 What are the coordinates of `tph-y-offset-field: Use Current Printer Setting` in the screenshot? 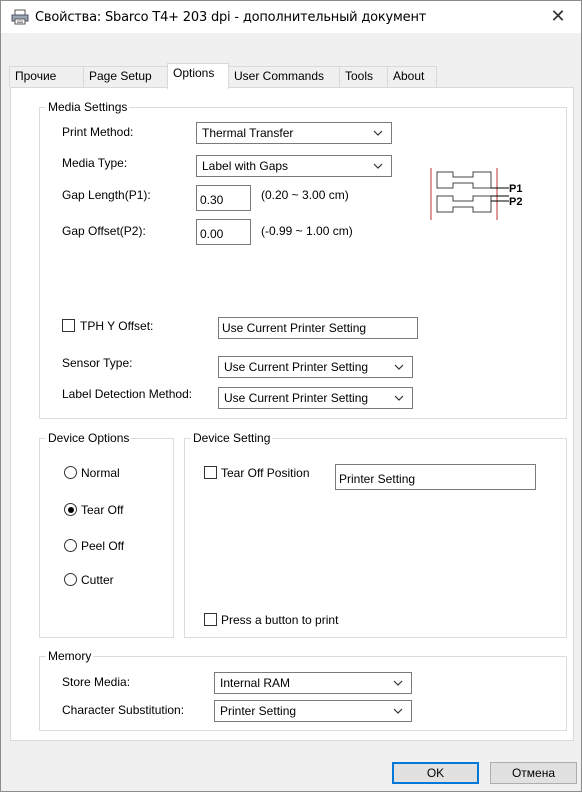 It's located at (318, 328).